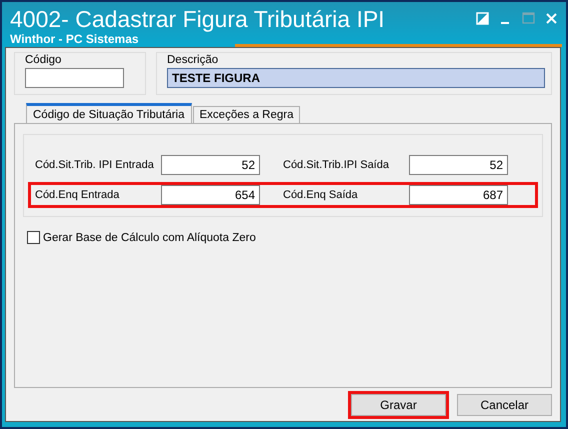 This screenshot has height=429, width=568. Describe the element at coordinates (197, 19) in the screenshot. I see `window-title: 4002- Cadastrar Figura Tributária IPI` at that location.